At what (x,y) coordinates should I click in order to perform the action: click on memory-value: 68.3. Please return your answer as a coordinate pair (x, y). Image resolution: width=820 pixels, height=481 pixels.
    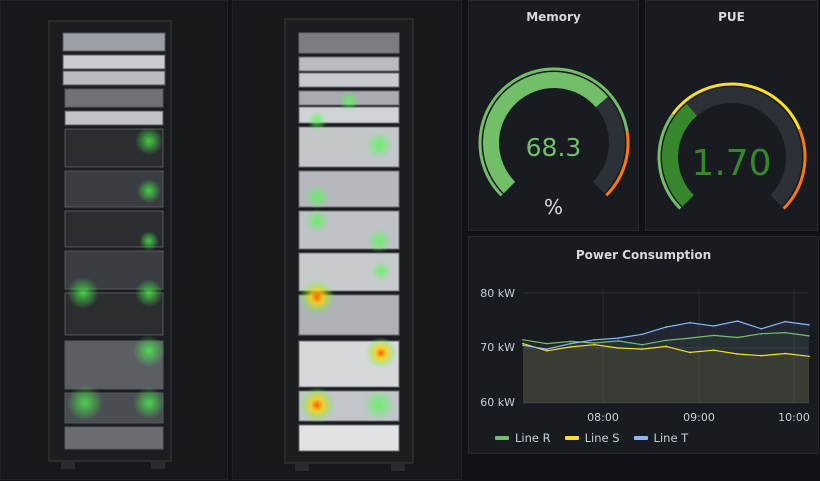
    Looking at the image, I should click on (553, 147).